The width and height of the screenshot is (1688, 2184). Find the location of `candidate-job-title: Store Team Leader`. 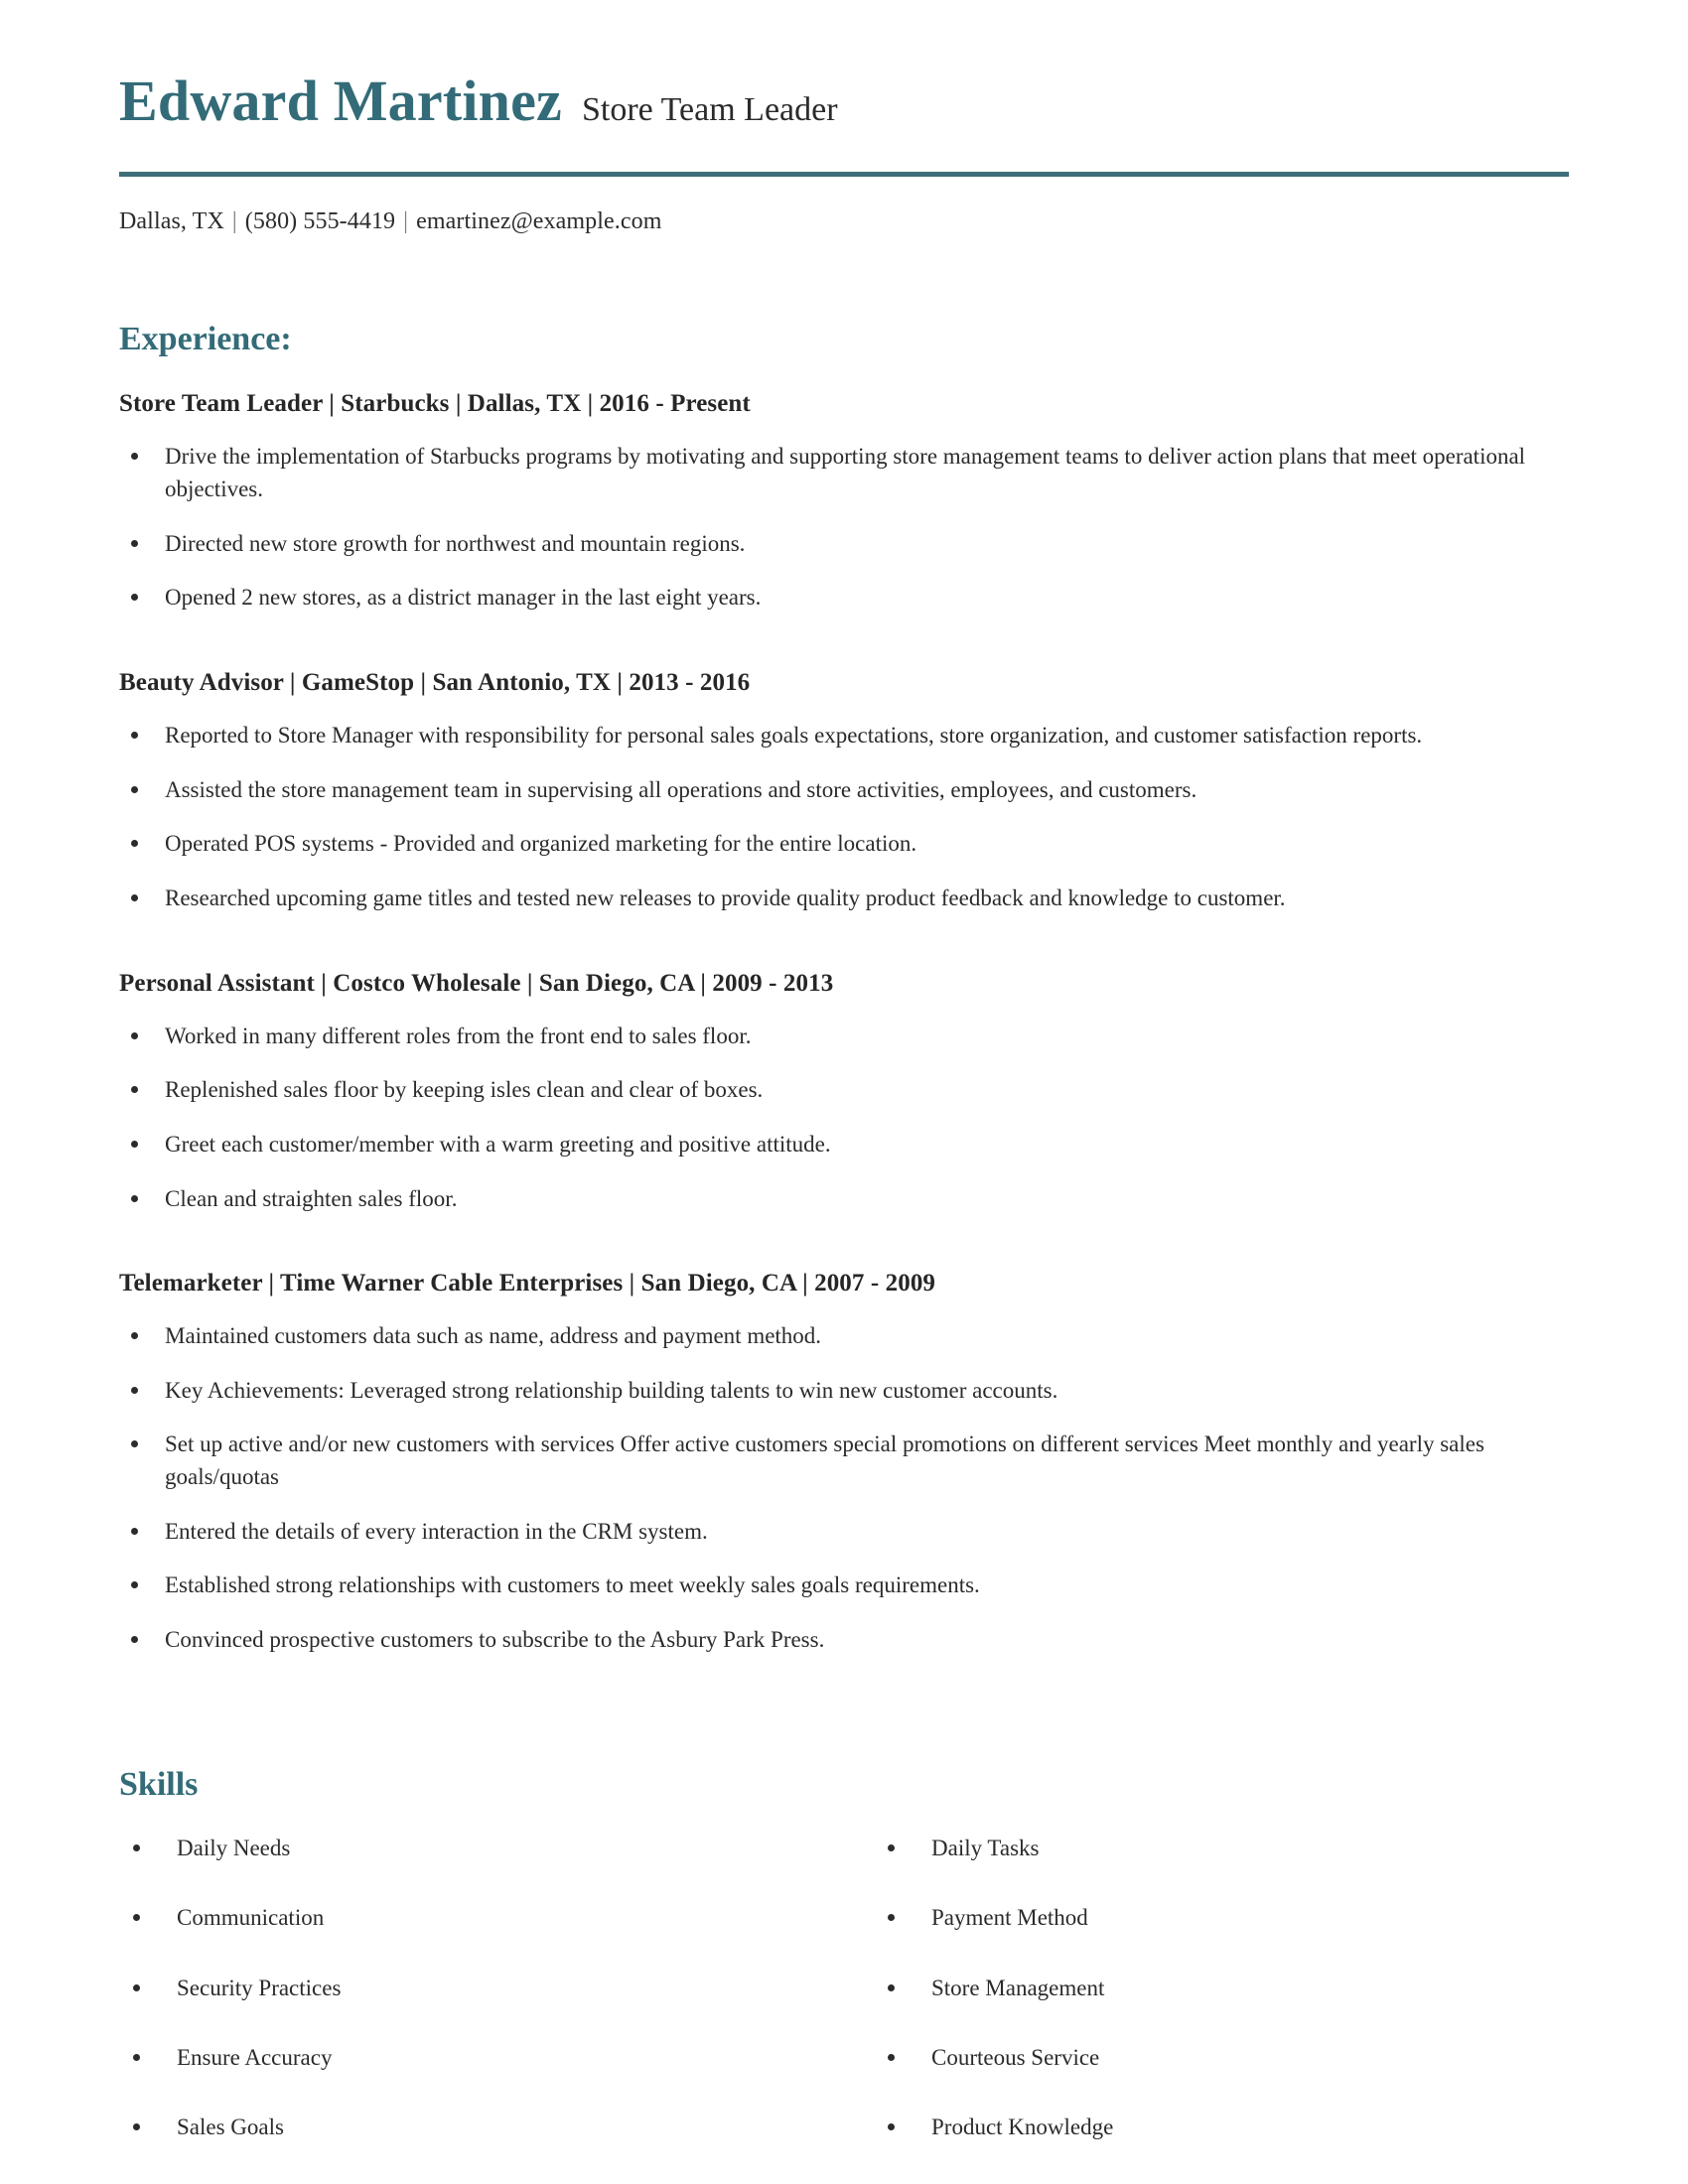

candidate-job-title: Store Team Leader is located at coordinates (710, 109).